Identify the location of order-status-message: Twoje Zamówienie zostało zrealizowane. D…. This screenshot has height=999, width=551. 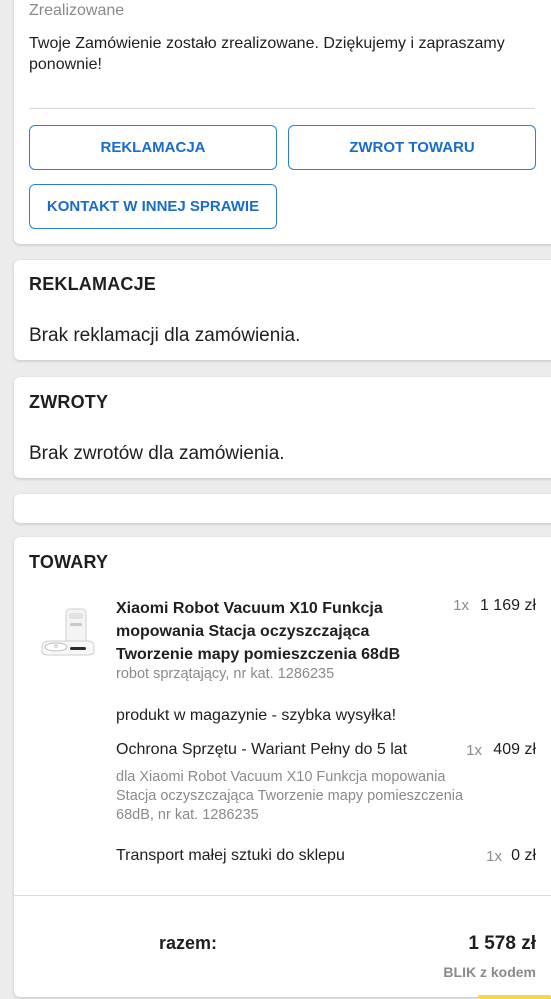
(267, 54).